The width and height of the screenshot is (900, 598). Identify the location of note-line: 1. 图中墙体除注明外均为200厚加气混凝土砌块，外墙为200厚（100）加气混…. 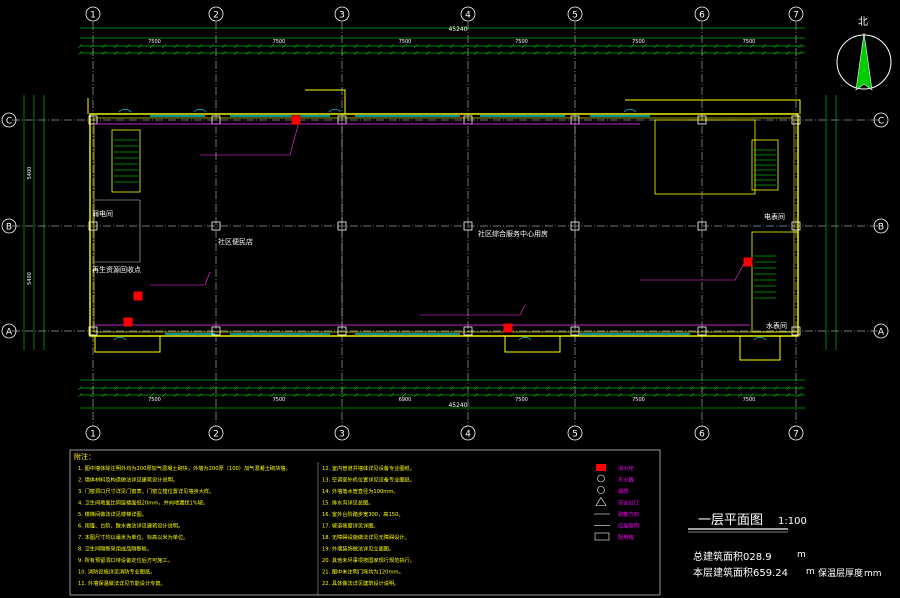
(184, 468).